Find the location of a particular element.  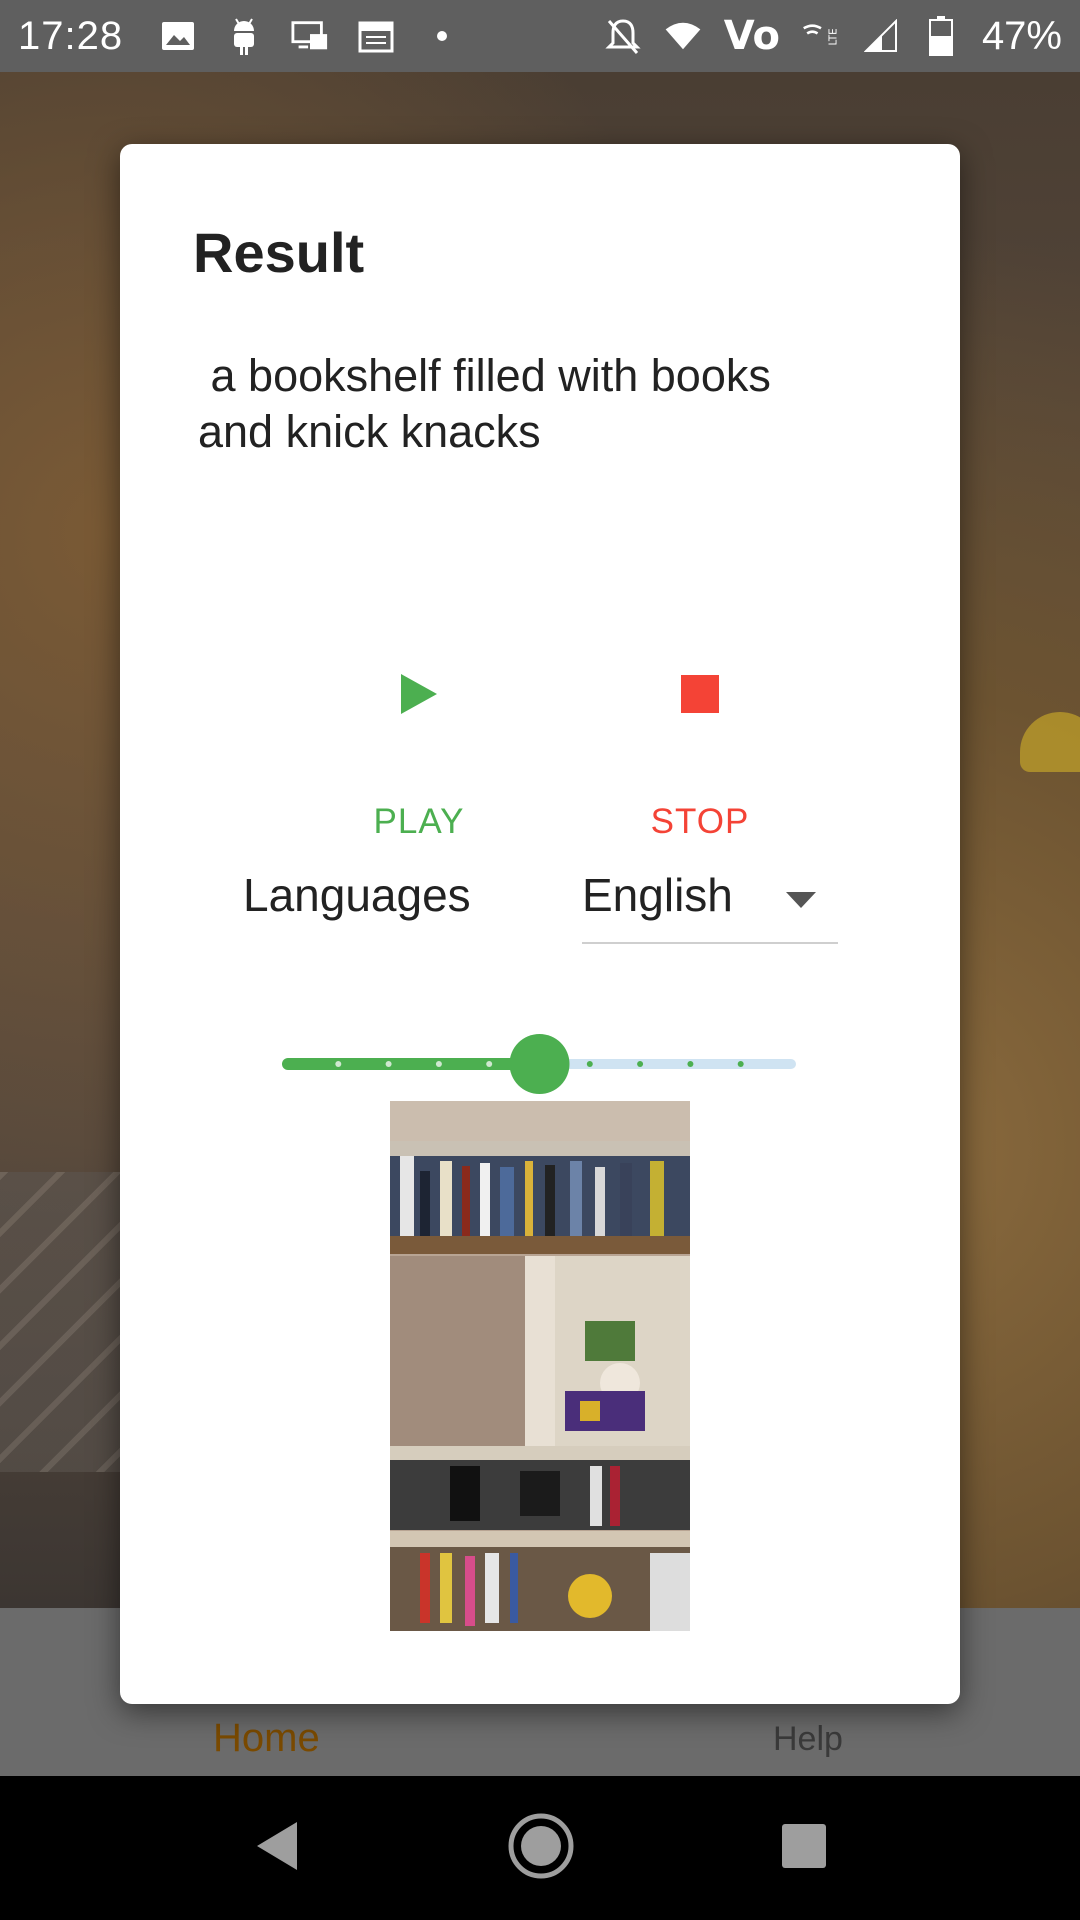

notification-icons is located at coordinates (310, 36).